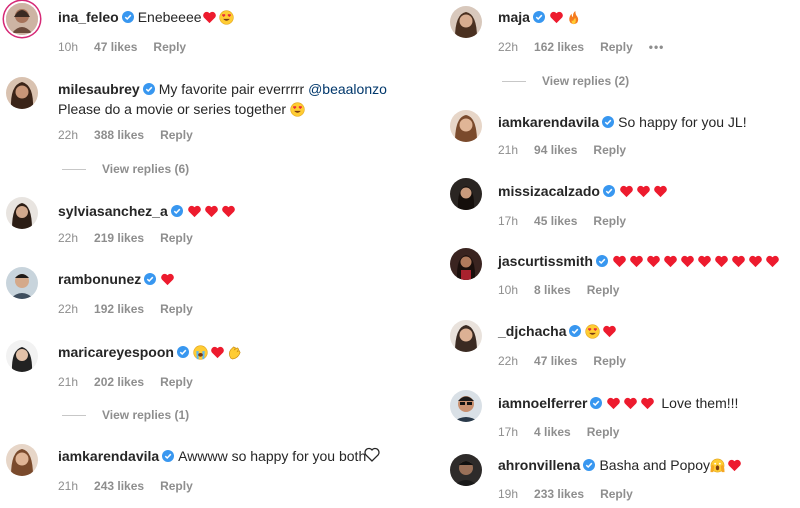 The width and height of the screenshot is (800, 508). I want to click on likes-count: 8 likes, so click(552, 290).